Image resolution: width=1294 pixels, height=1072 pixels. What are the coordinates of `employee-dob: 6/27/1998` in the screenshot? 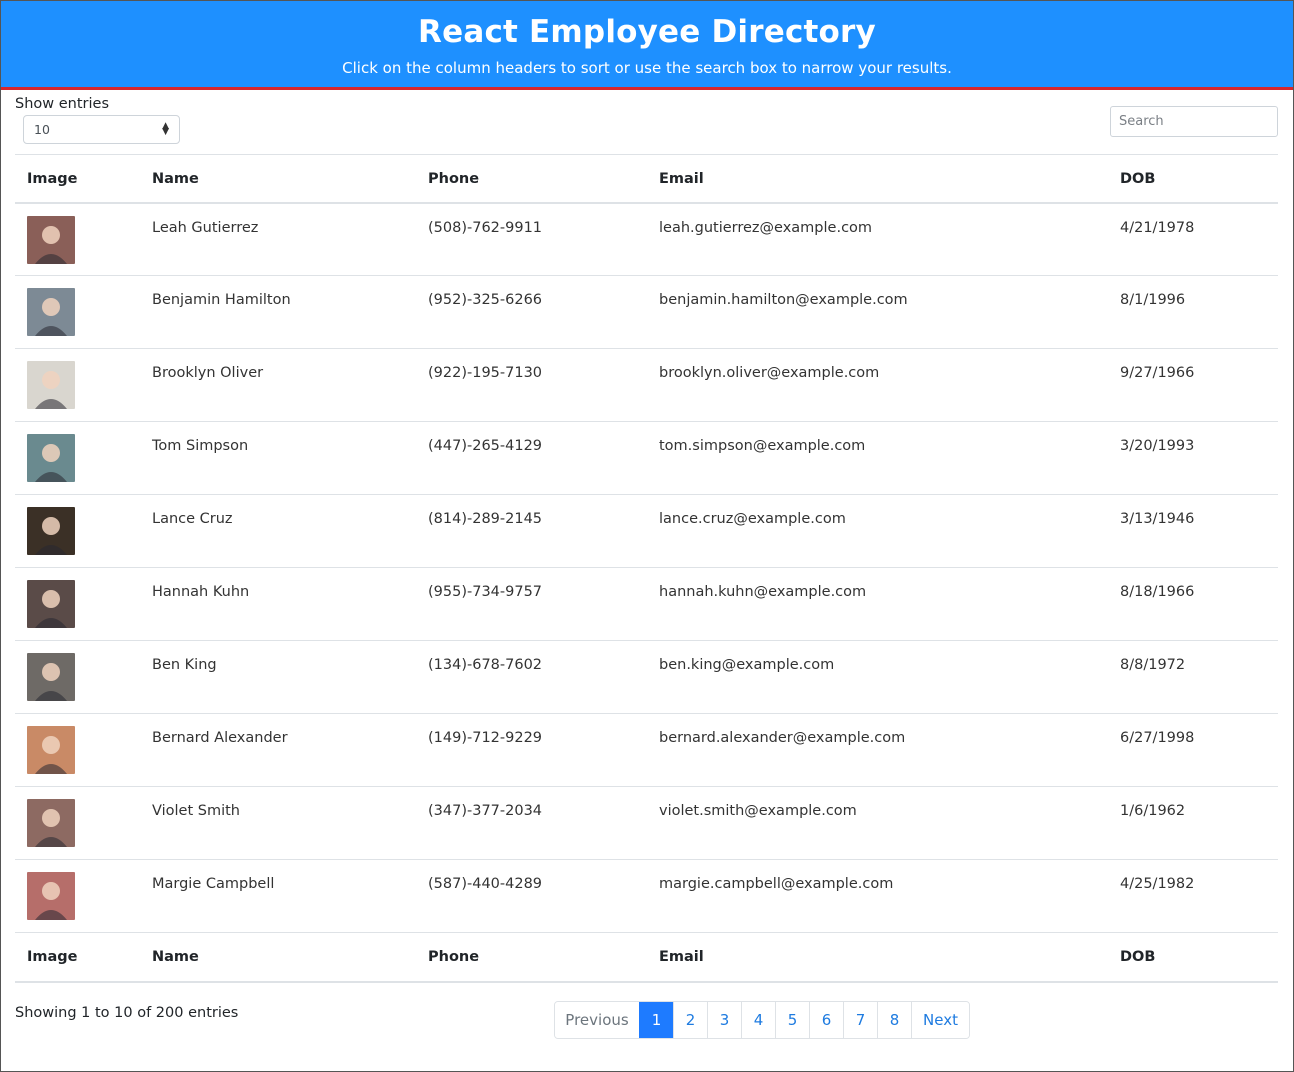 It's located at (1193, 750).